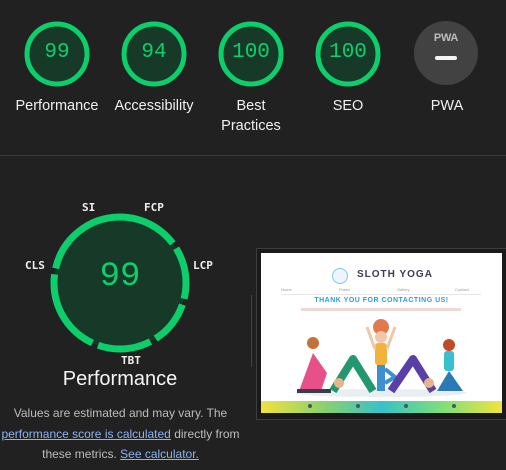 This screenshot has height=470, width=506. Describe the element at coordinates (154, 207) in the screenshot. I see `metric-fcp-label: FCP` at that location.